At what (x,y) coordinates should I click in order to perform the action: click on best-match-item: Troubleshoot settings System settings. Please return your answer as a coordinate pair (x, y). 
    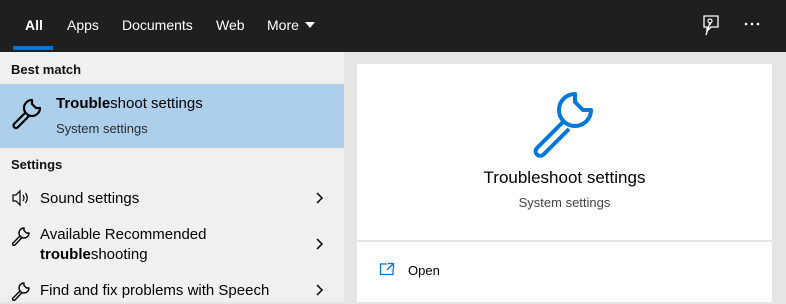
    Looking at the image, I should click on (172, 116).